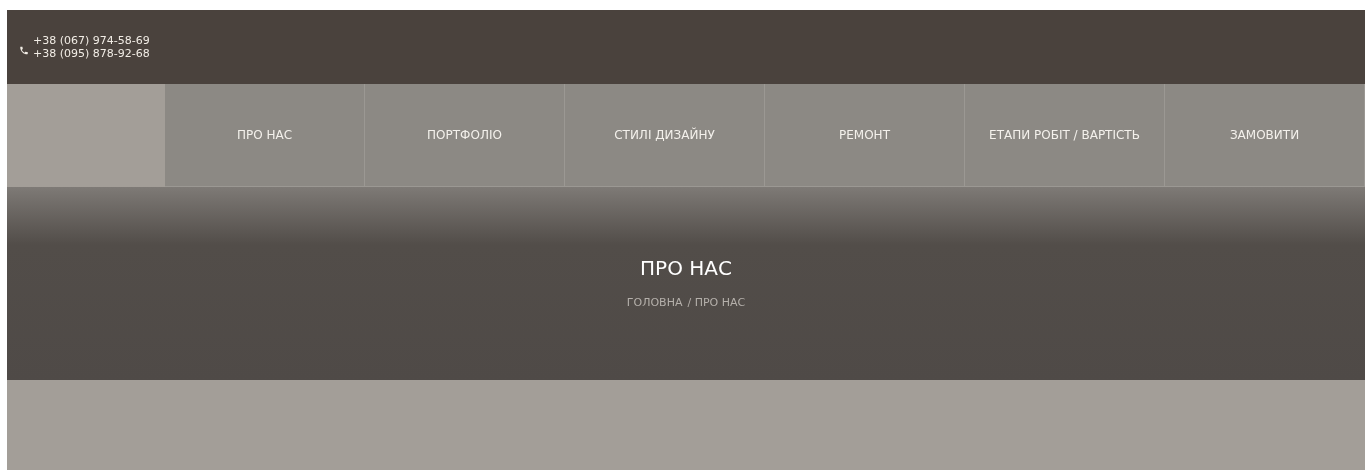 Image resolution: width=1365 pixels, height=470 pixels. What do you see at coordinates (716, 303) in the screenshot?
I see `breadcrumb: / ПРО НАС` at bounding box center [716, 303].